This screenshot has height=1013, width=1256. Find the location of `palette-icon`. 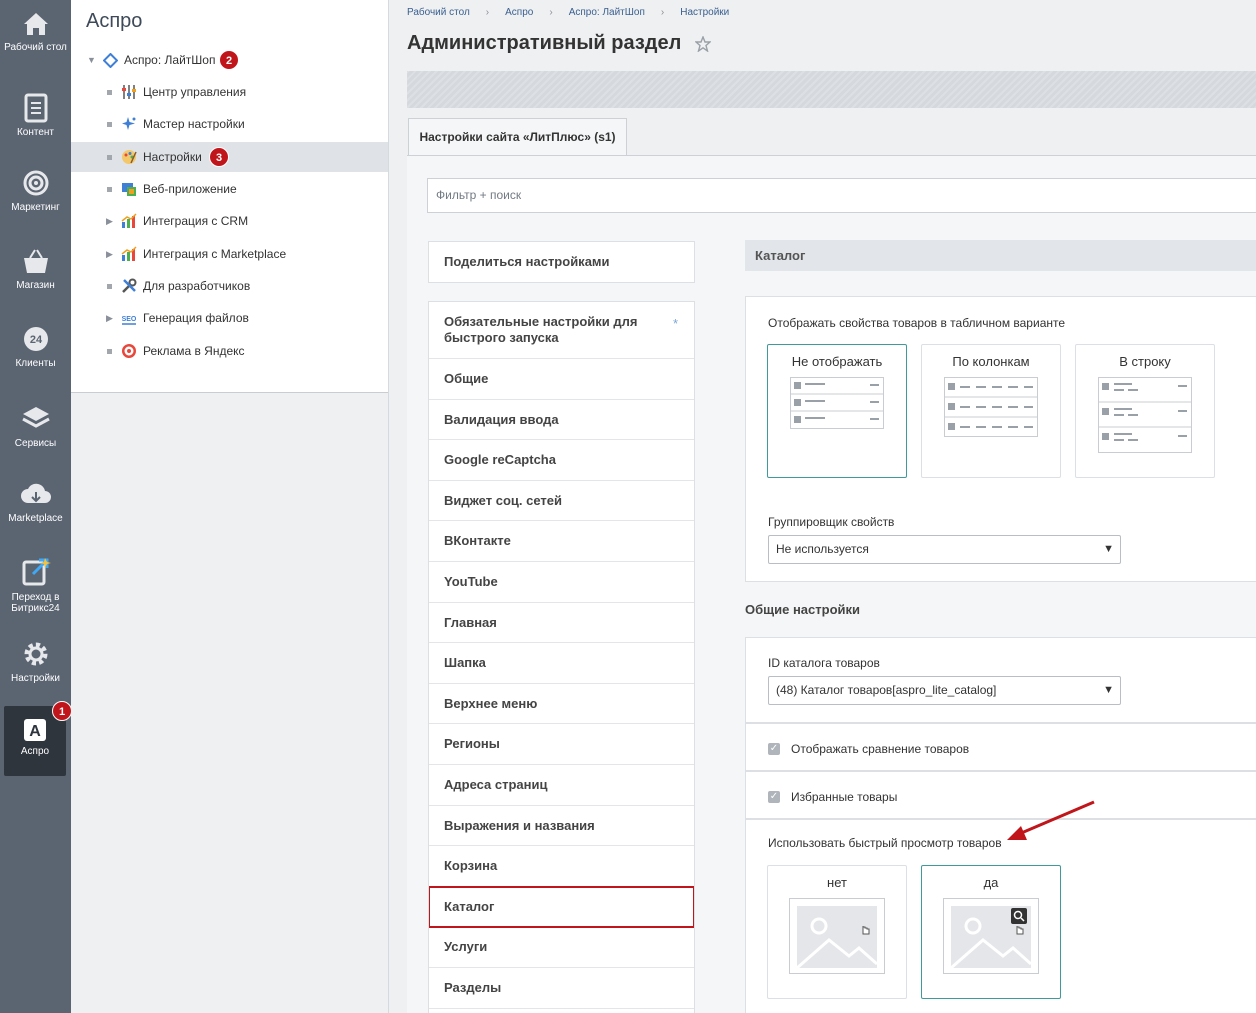

palette-icon is located at coordinates (129, 157).